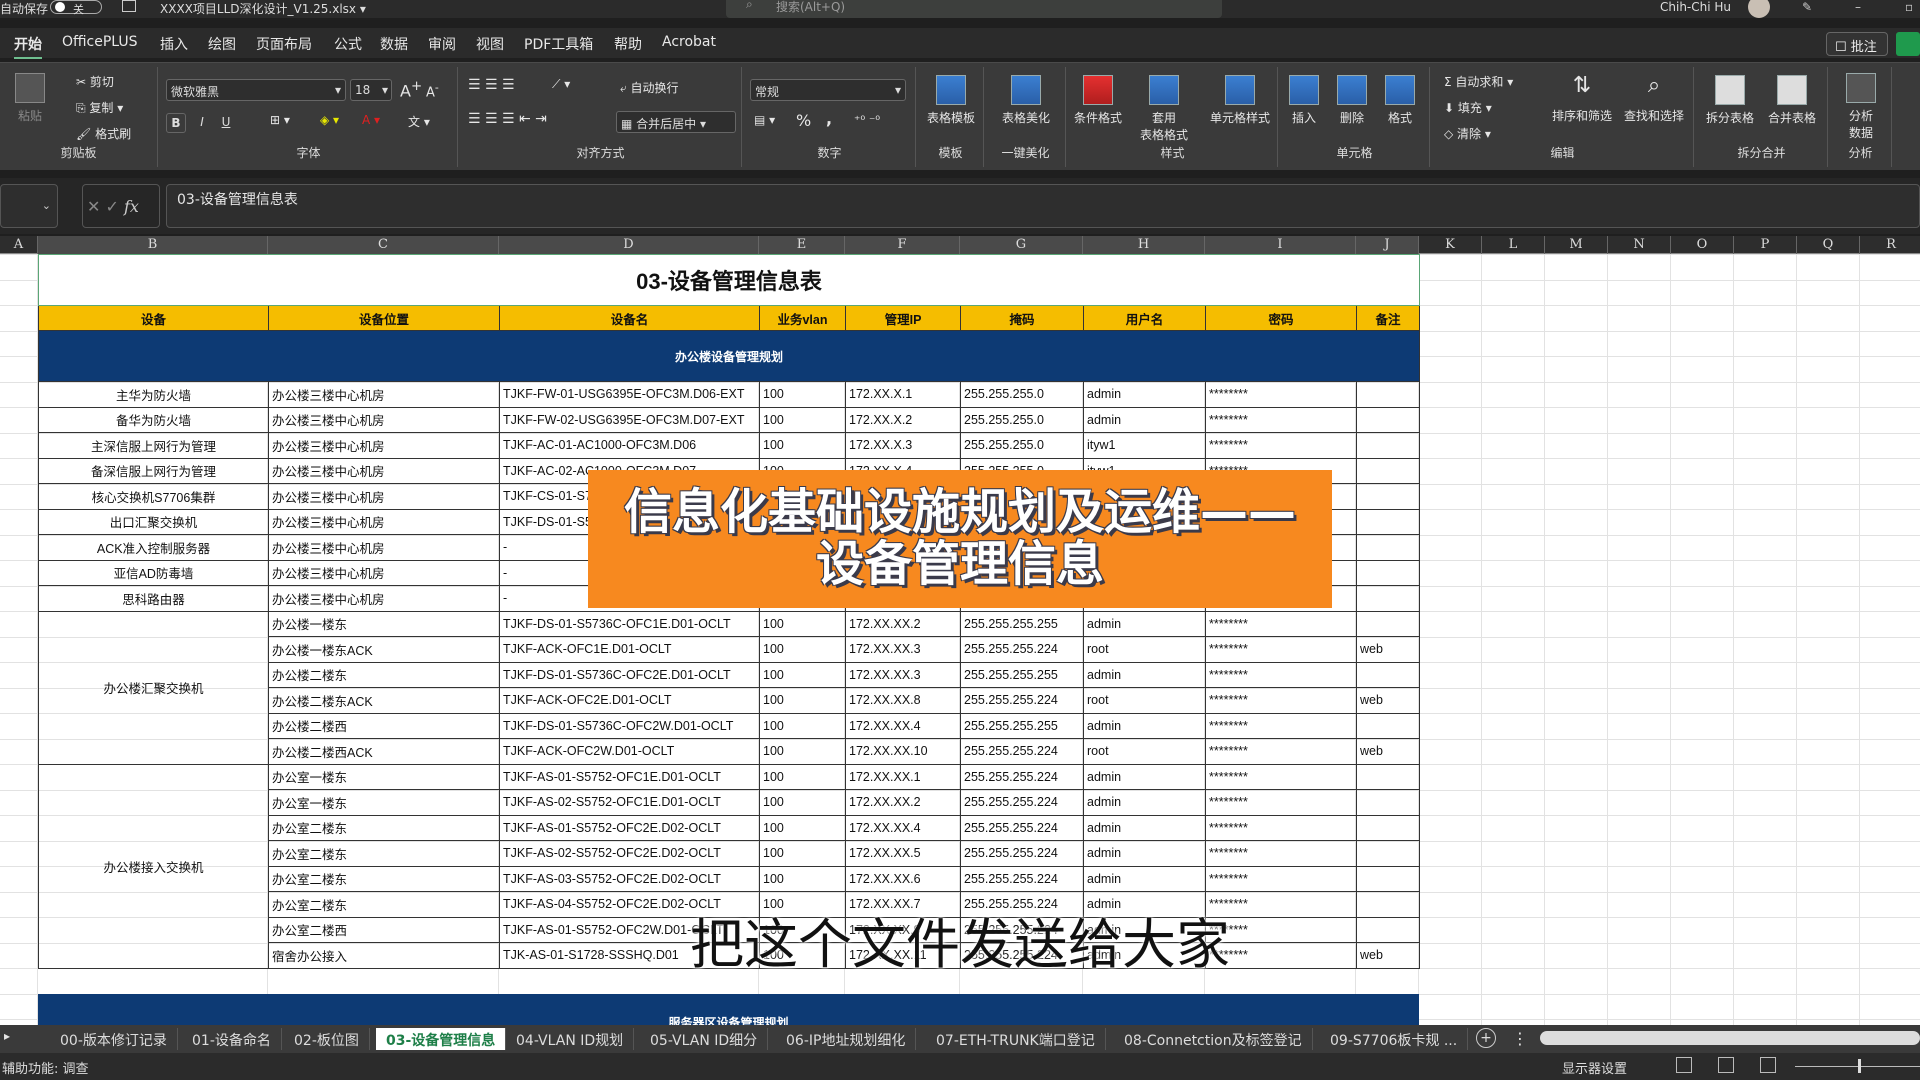 This screenshot has height=1080, width=1920. I want to click on fill-button: ⬇ 填充 ▾, so click(1468, 107).